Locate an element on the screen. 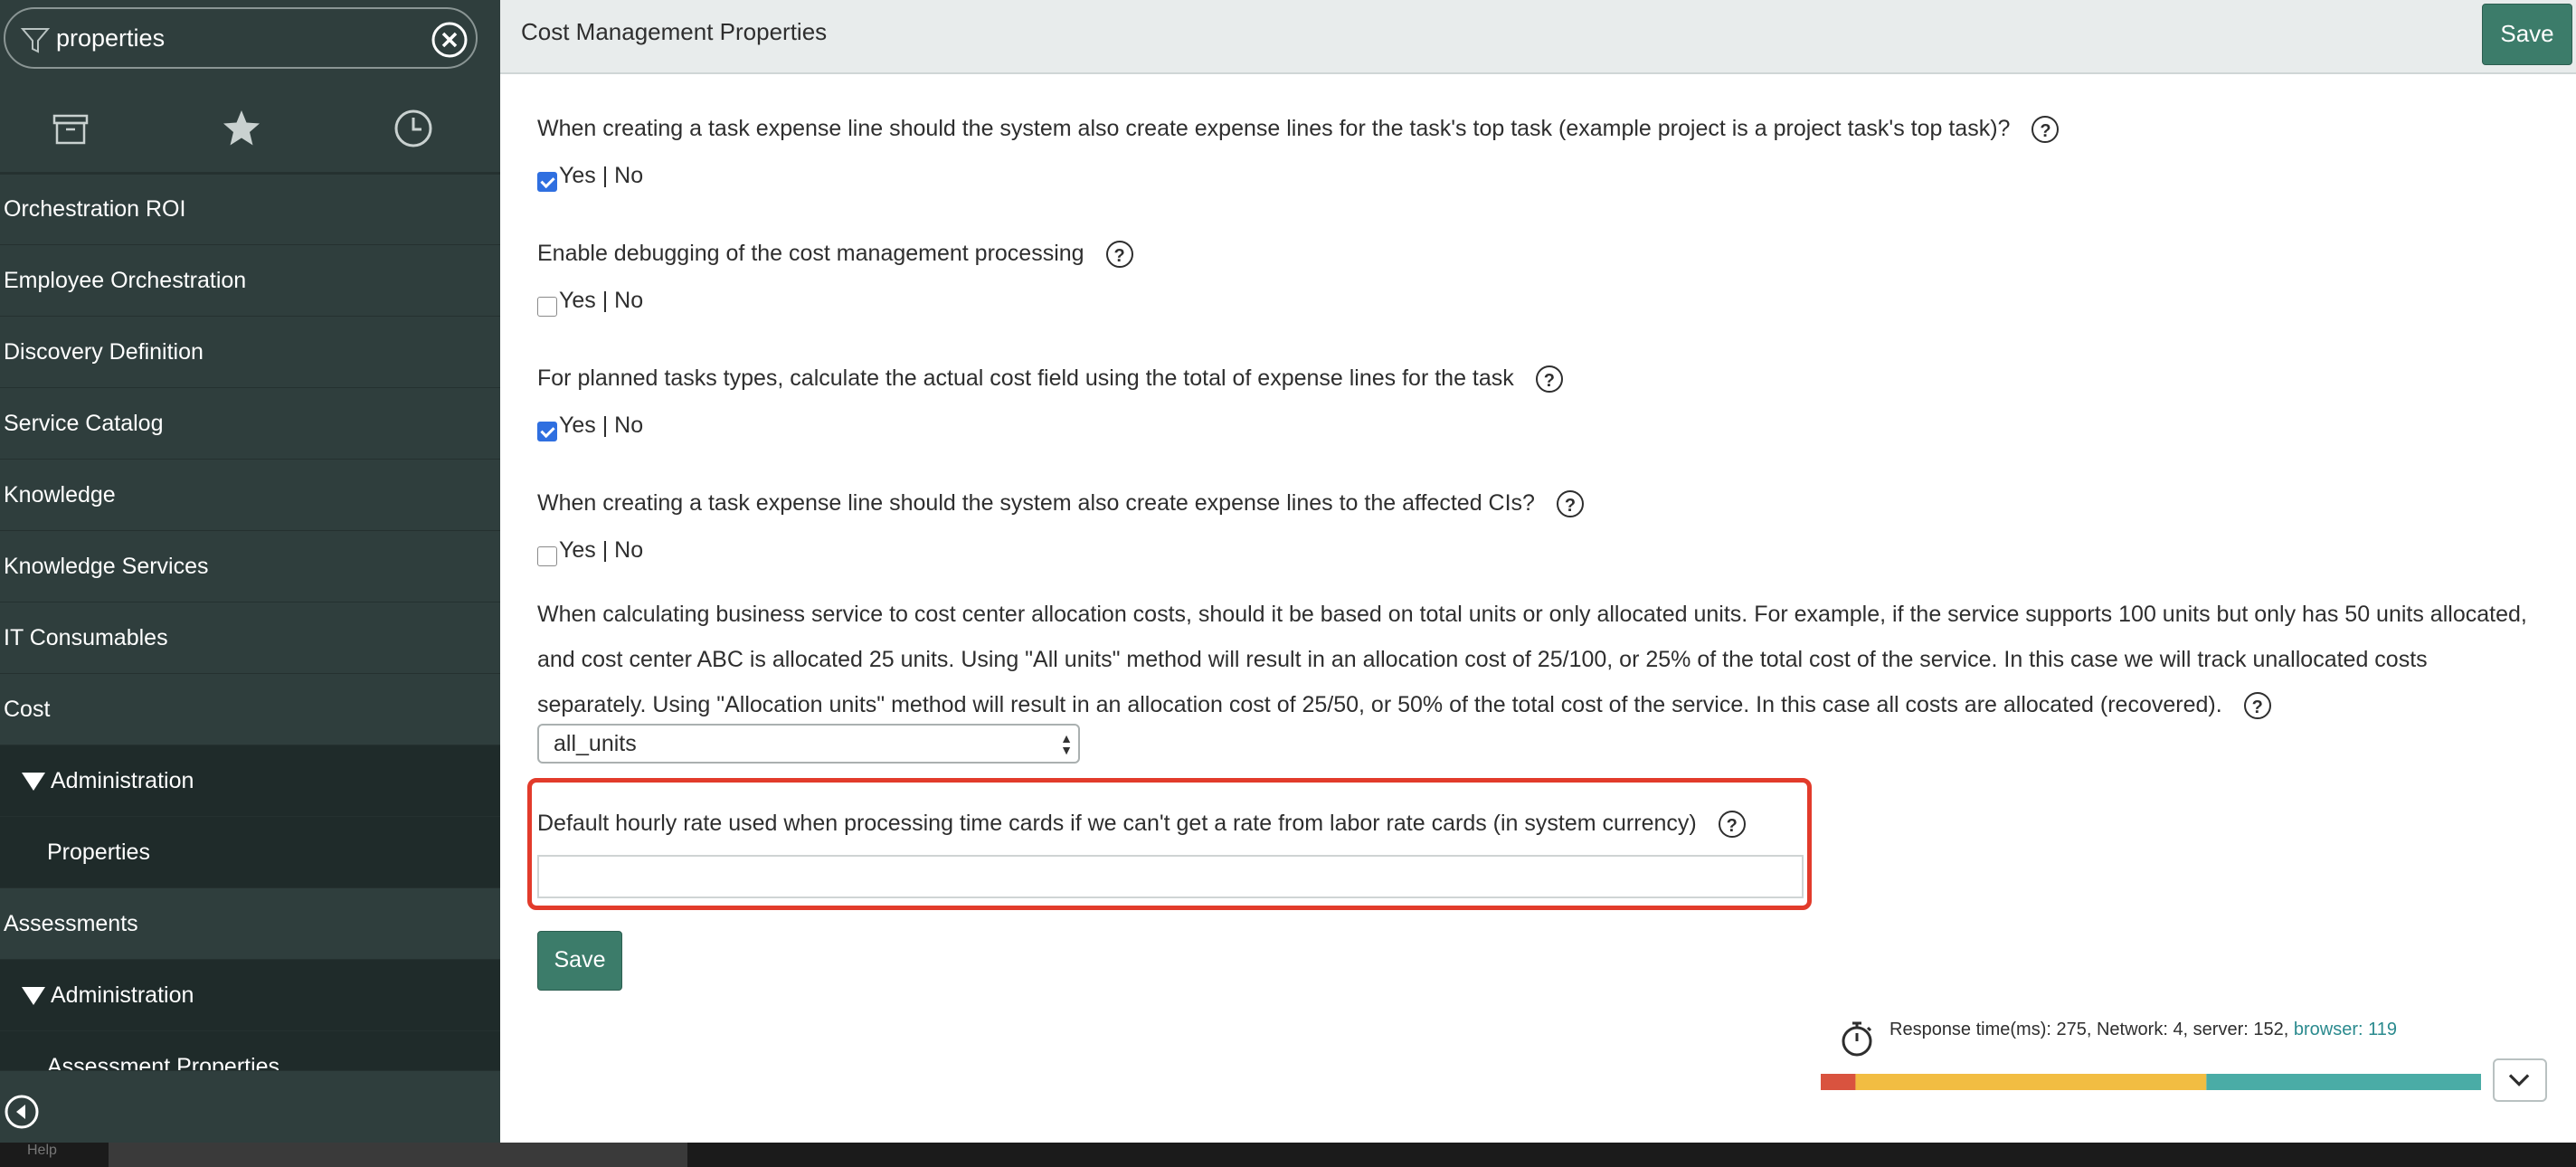  taskbar-help-text: Help is located at coordinates (42, 1151).